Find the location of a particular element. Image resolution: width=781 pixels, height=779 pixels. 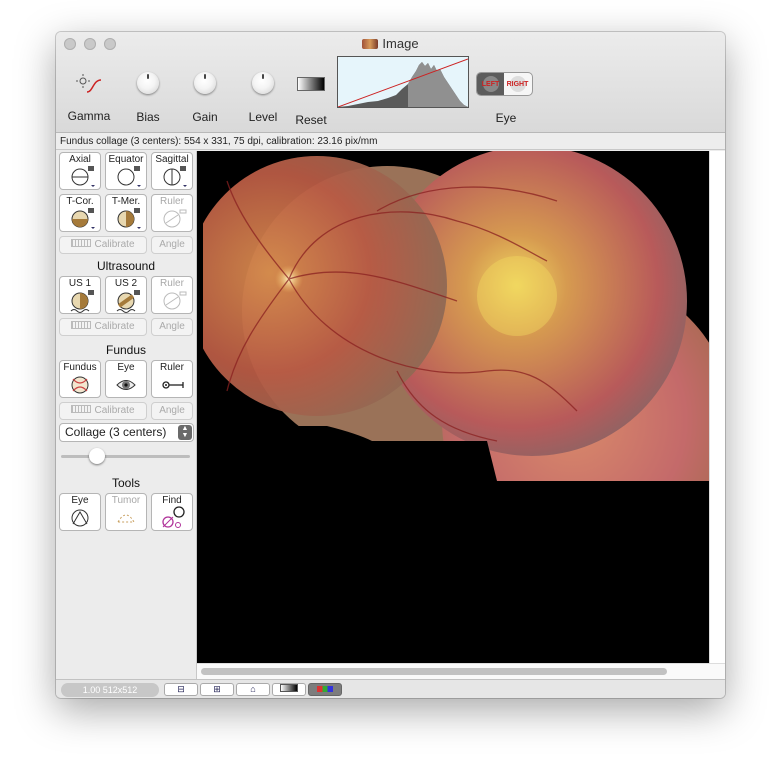

reset-gradient-icon is located at coordinates (311, 84).